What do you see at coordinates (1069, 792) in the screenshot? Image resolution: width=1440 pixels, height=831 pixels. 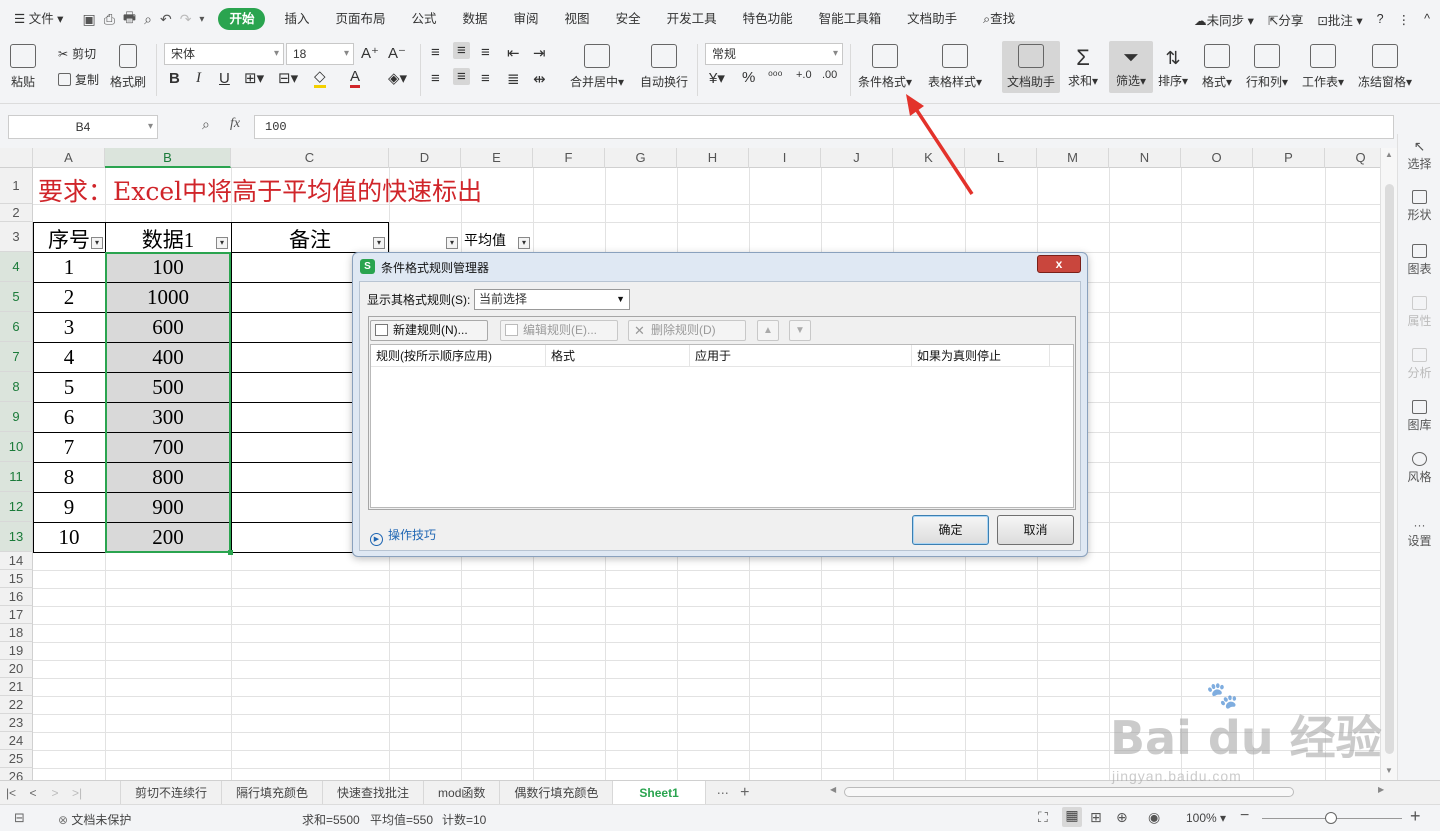 I see `horizontal-scroll-thumb` at bounding box center [1069, 792].